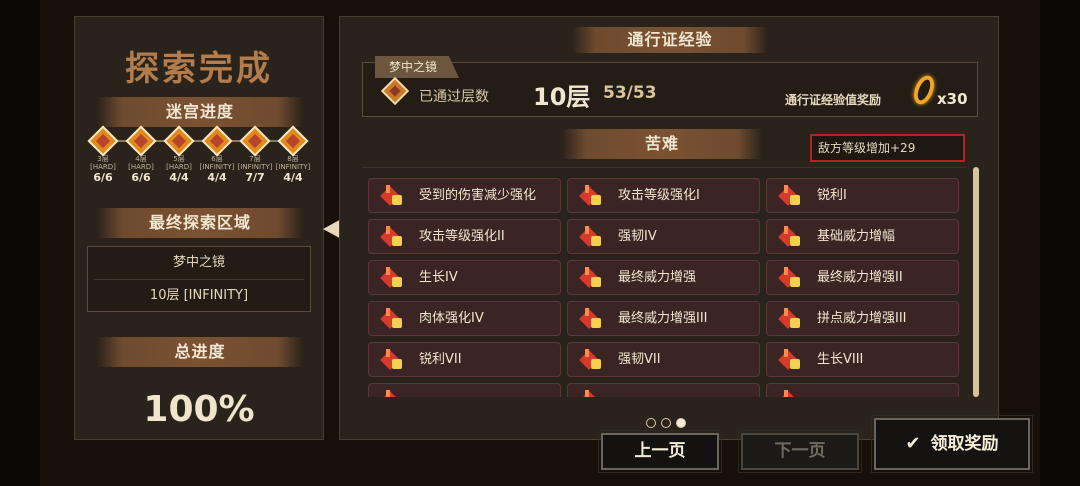 Image resolution: width=1080 pixels, height=486 pixels. Describe the element at coordinates (833, 100) in the screenshot. I see `reward-label: 通行证经验值奖励` at that location.